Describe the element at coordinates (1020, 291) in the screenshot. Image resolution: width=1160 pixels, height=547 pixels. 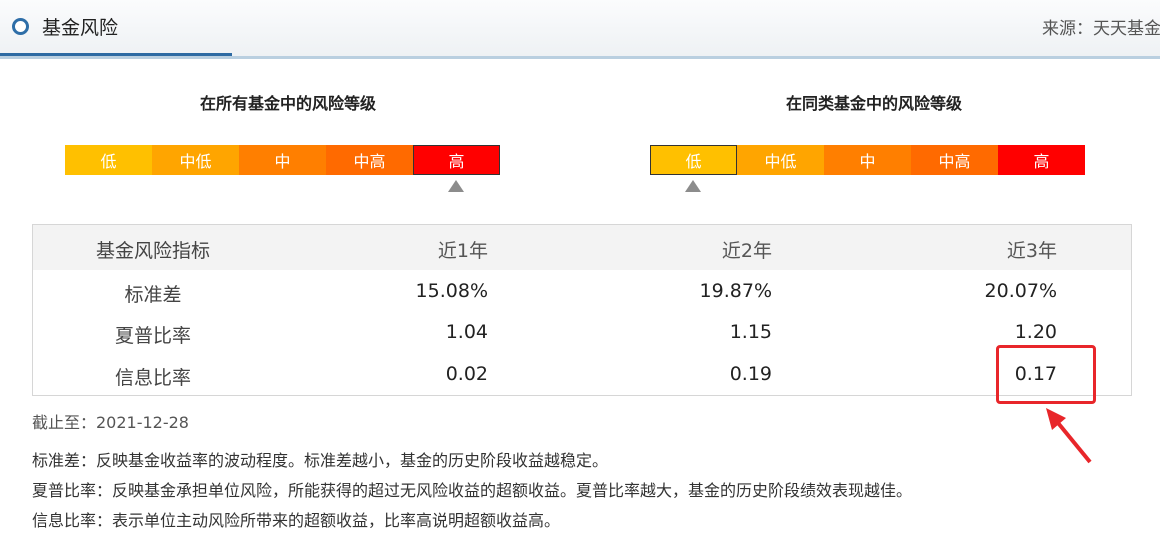
I see `std-dev-3y: 20.07%` at that location.